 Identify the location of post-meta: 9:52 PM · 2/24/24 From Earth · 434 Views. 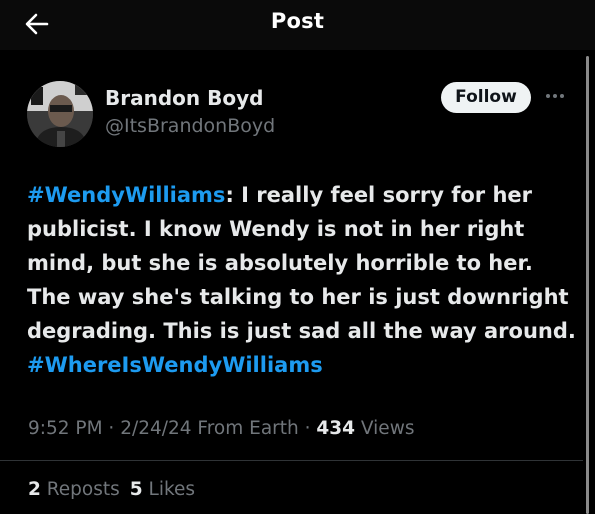
(221, 428).